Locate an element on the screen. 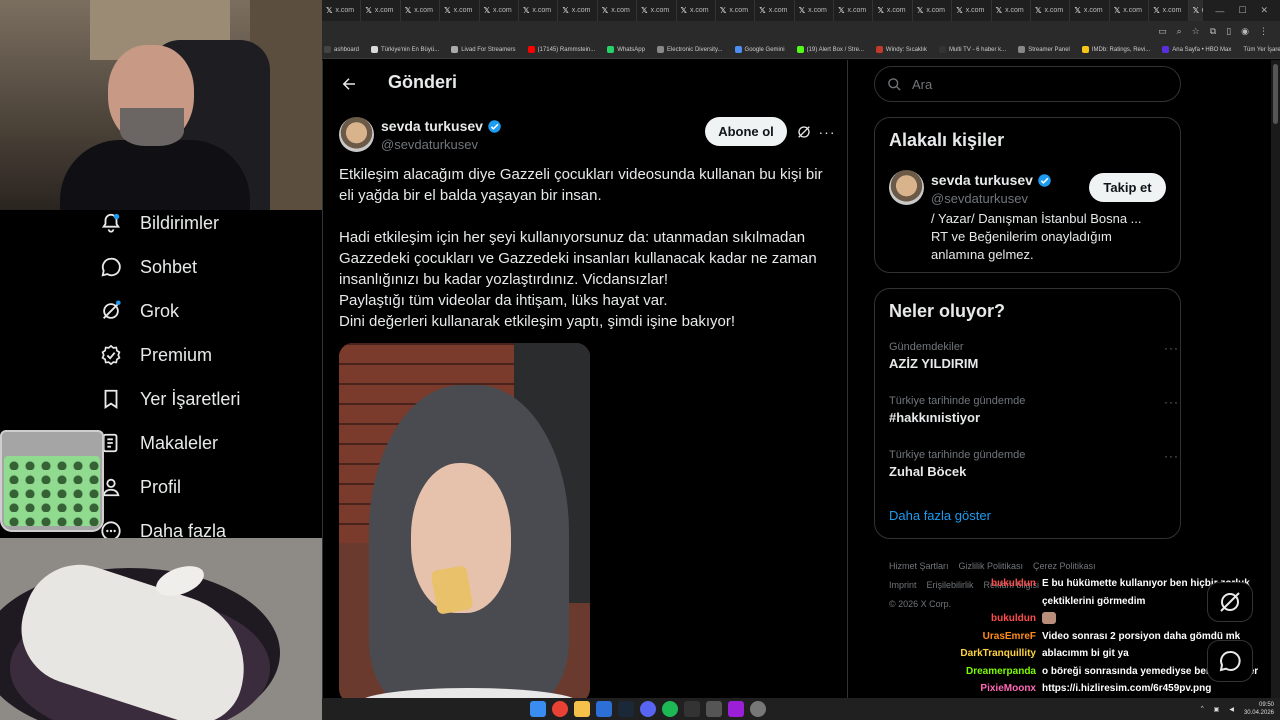 The height and width of the screenshot is (720, 1280). back-button is located at coordinates (349, 84).